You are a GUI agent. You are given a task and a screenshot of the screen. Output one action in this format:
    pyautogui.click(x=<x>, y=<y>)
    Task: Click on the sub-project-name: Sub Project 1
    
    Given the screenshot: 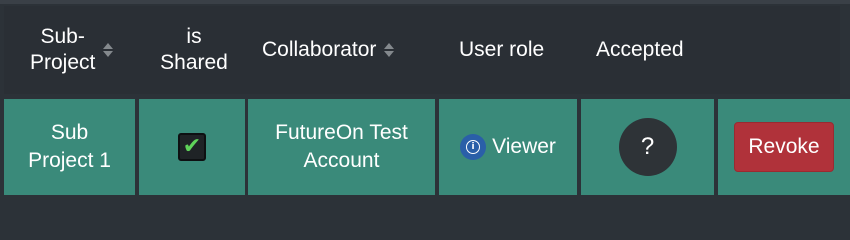 What is the action you would take?
    pyautogui.click(x=69, y=146)
    